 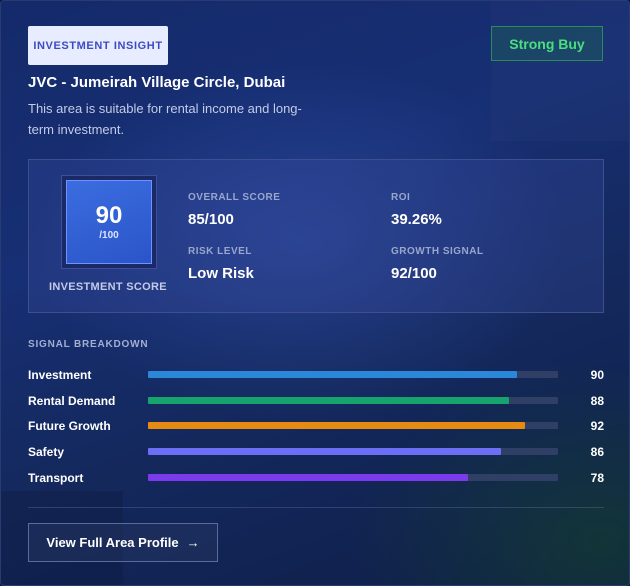 I want to click on signal-row-future-growth: Future Growth 92, so click(x=316, y=426).